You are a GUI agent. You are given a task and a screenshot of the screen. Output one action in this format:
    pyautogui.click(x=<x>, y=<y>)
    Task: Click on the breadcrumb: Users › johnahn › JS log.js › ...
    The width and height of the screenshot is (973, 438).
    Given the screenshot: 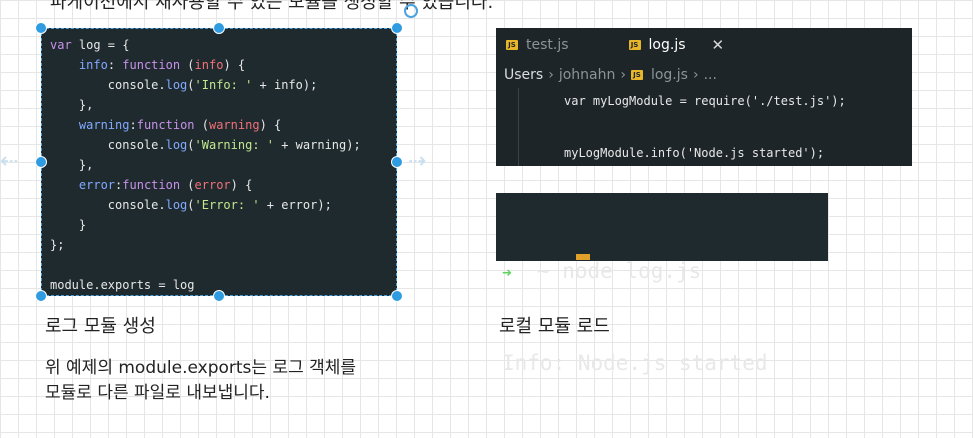 What is the action you would take?
    pyautogui.click(x=704, y=75)
    